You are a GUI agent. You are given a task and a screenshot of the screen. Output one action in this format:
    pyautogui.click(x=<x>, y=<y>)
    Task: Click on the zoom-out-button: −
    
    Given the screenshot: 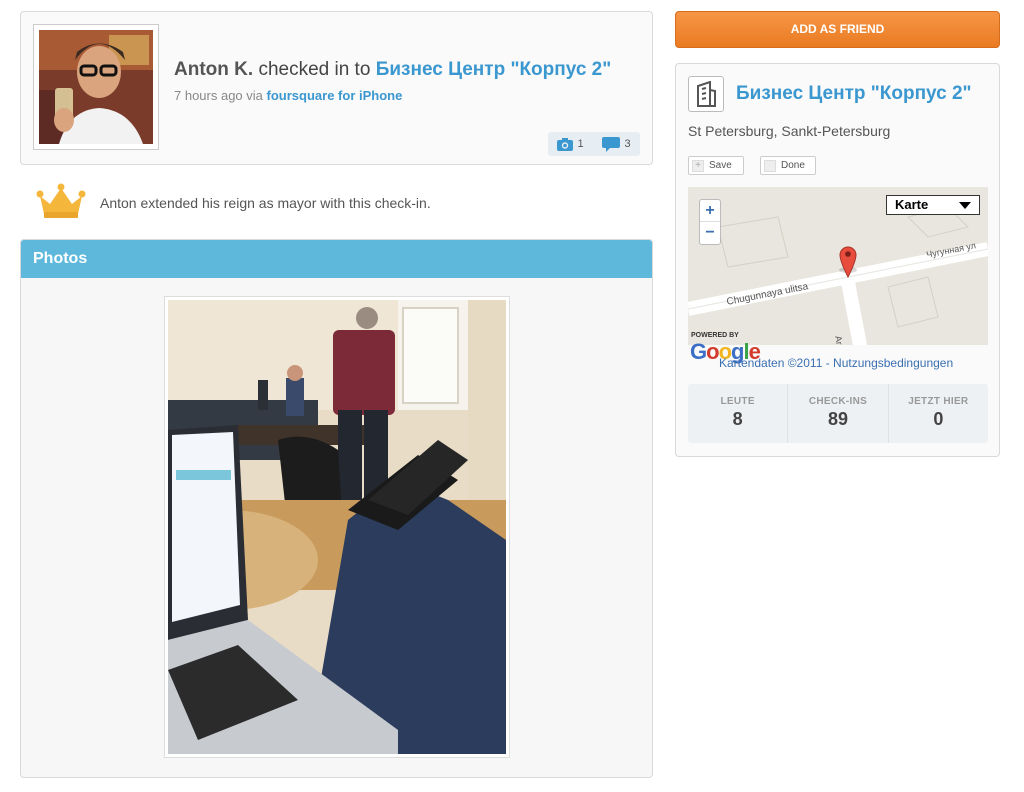 What is the action you would take?
    pyautogui.click(x=710, y=233)
    